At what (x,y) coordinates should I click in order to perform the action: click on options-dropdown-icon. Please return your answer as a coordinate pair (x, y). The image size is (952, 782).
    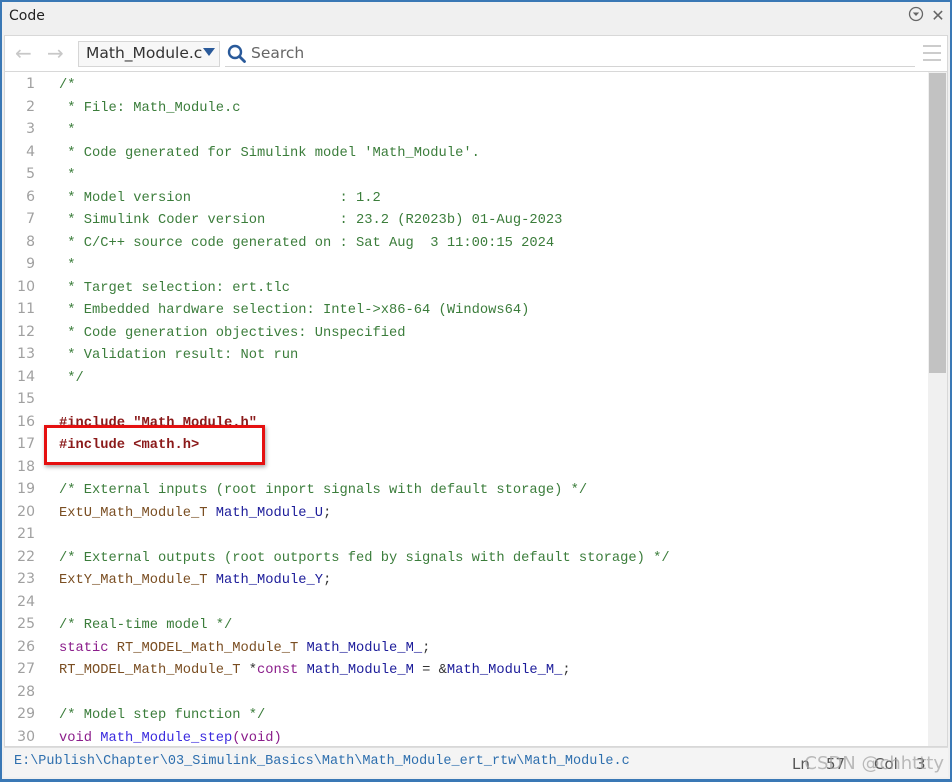
    Looking at the image, I should click on (916, 16).